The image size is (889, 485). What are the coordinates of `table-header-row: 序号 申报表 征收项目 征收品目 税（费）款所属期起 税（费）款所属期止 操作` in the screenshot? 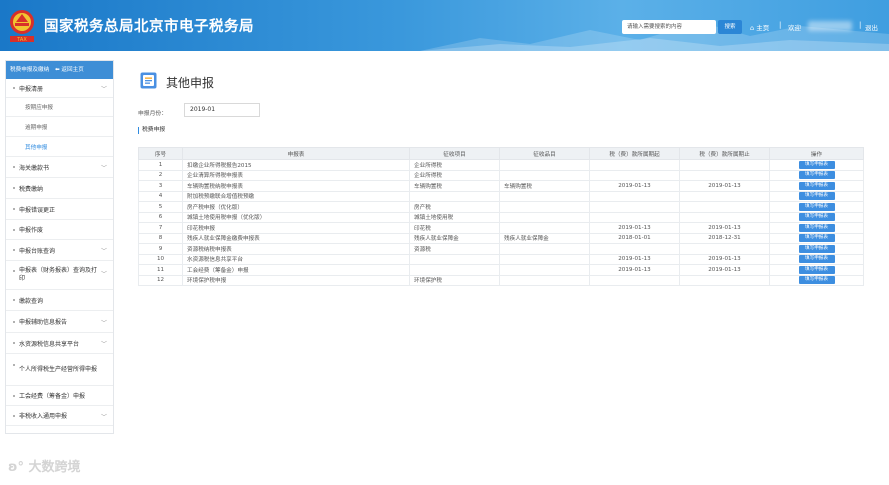 It's located at (501, 153).